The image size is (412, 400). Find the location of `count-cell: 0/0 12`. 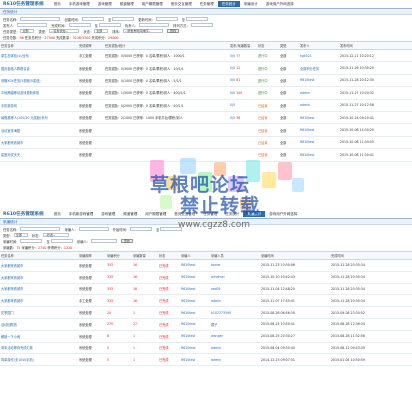

count-cell: 0/0 12 is located at coordinates (243, 68).